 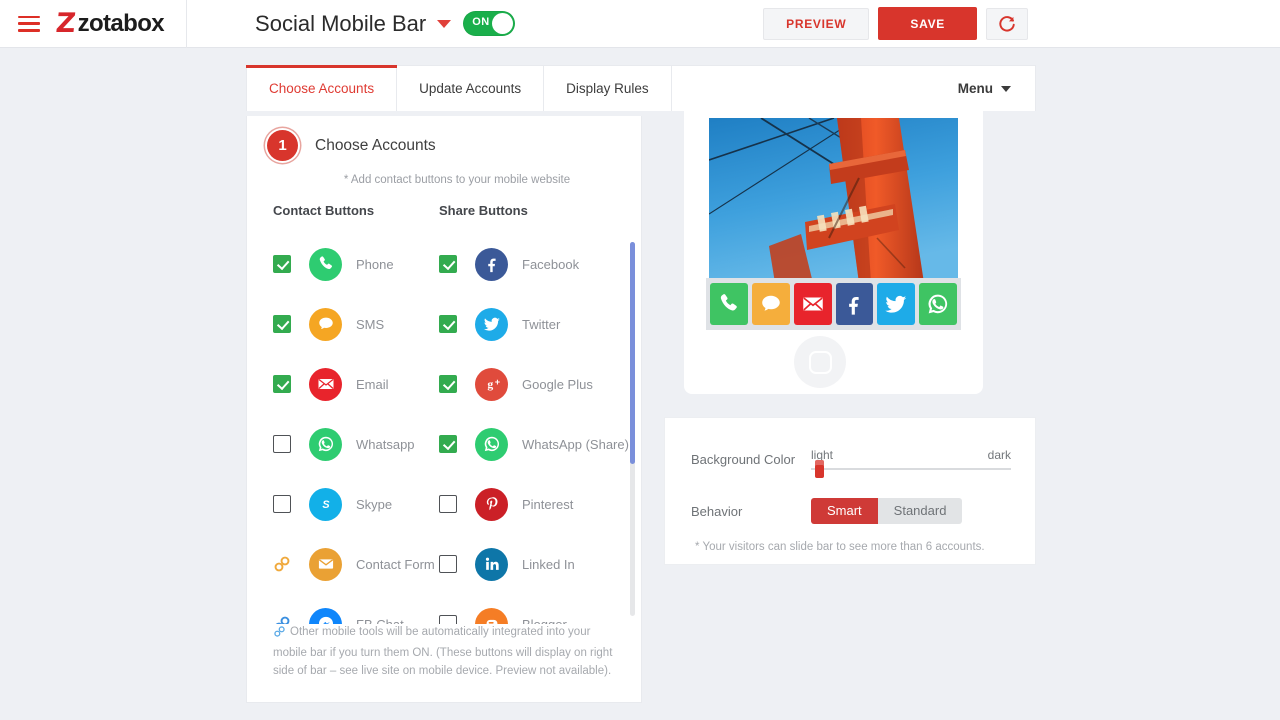 I want to click on background-color-row: Background Color light dark, so click(x=850, y=463).